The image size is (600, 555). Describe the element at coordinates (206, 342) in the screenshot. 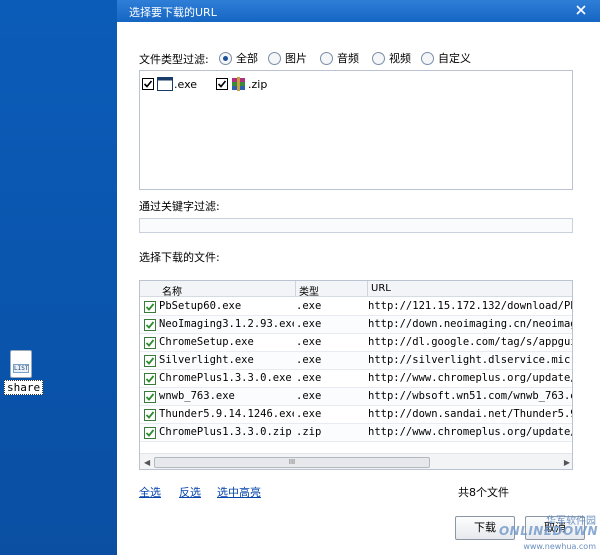

I see `row-name: ChromeSetup.exe` at that location.